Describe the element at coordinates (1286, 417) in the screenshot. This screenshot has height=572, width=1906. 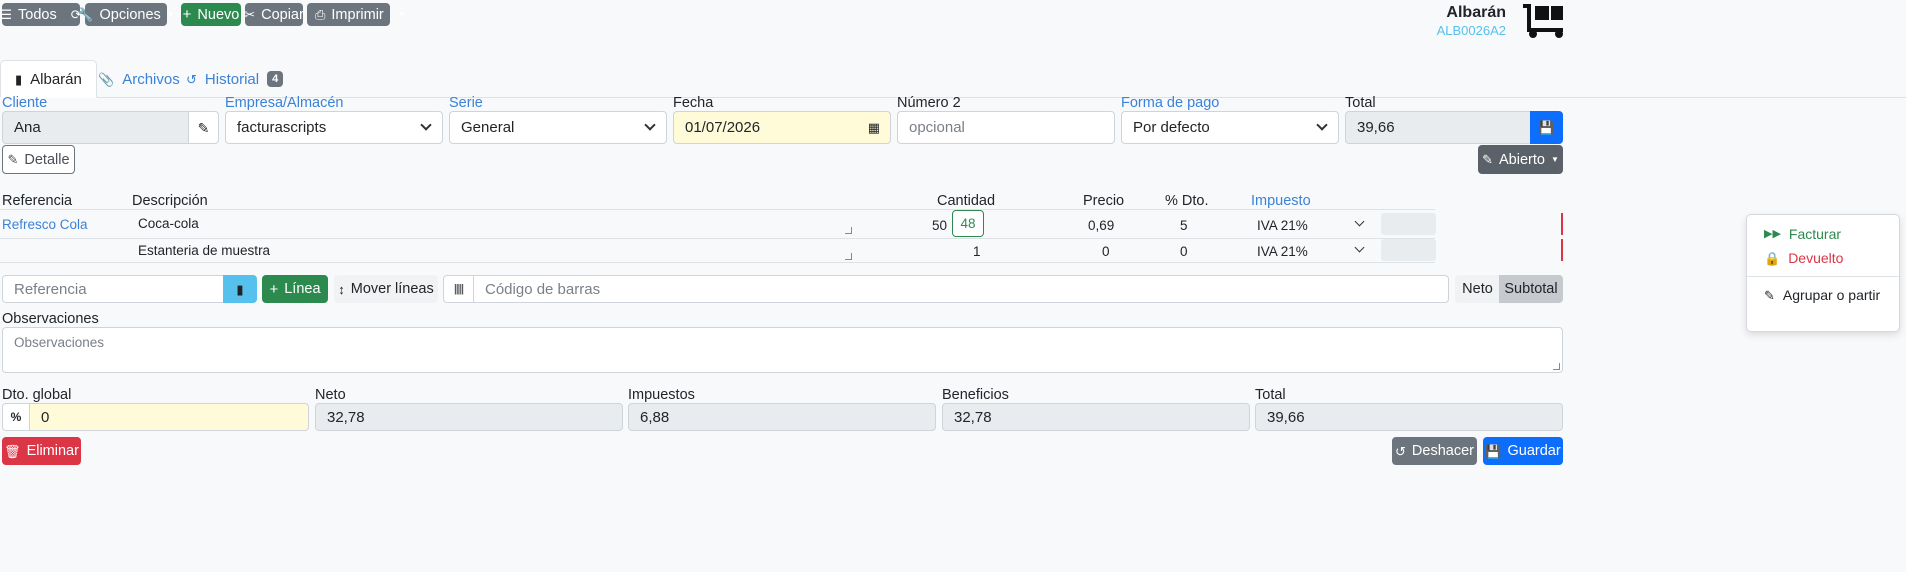
I see `total-final-value: 39,66` at that location.